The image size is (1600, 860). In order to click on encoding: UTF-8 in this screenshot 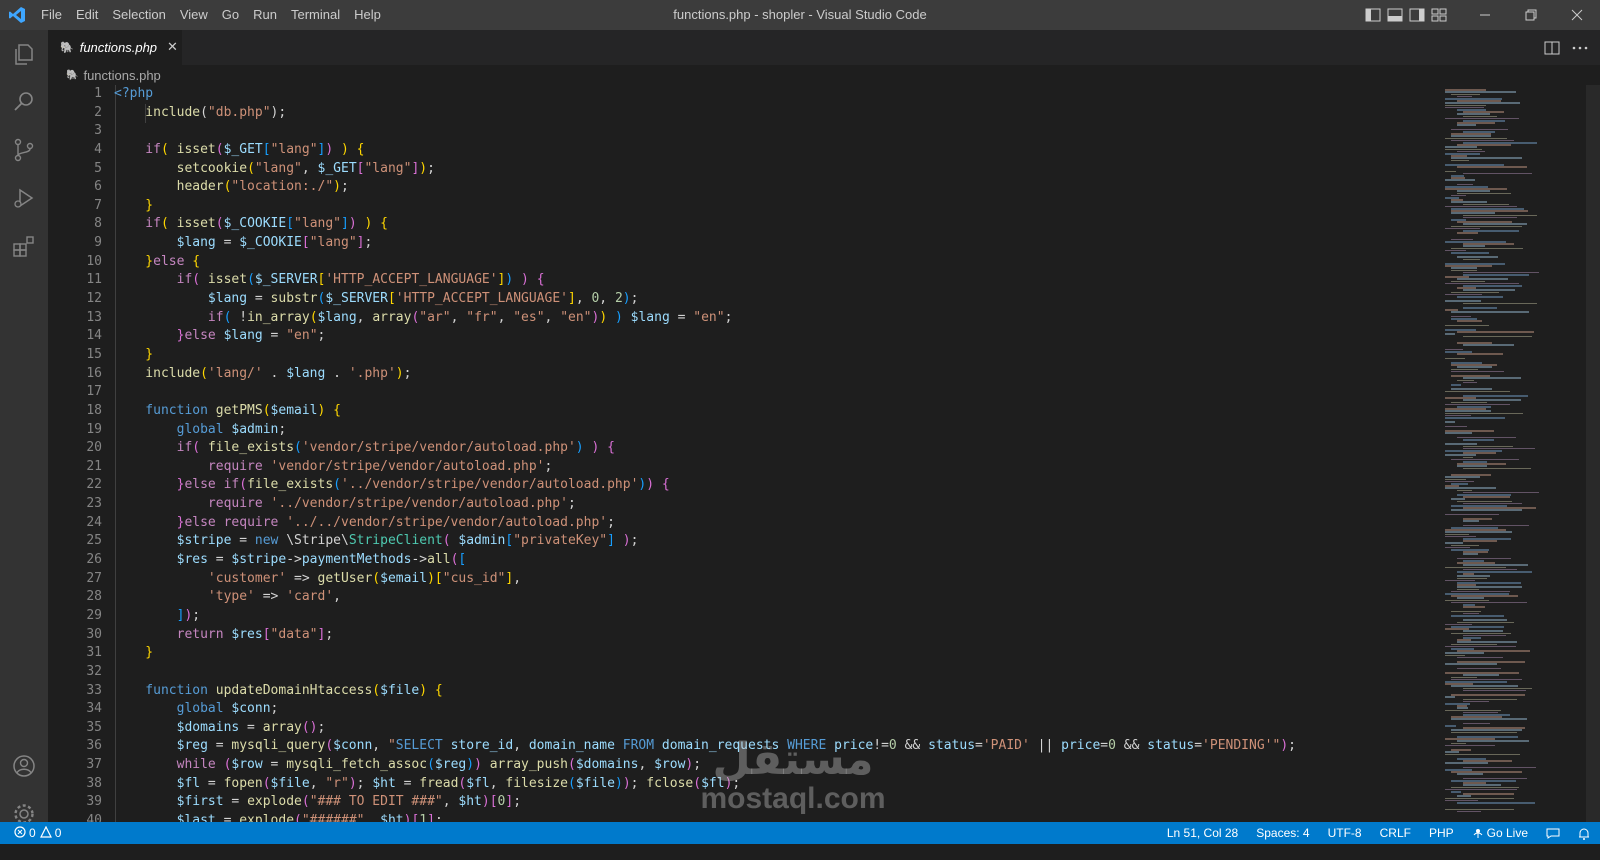, I will do `click(1345, 833)`.